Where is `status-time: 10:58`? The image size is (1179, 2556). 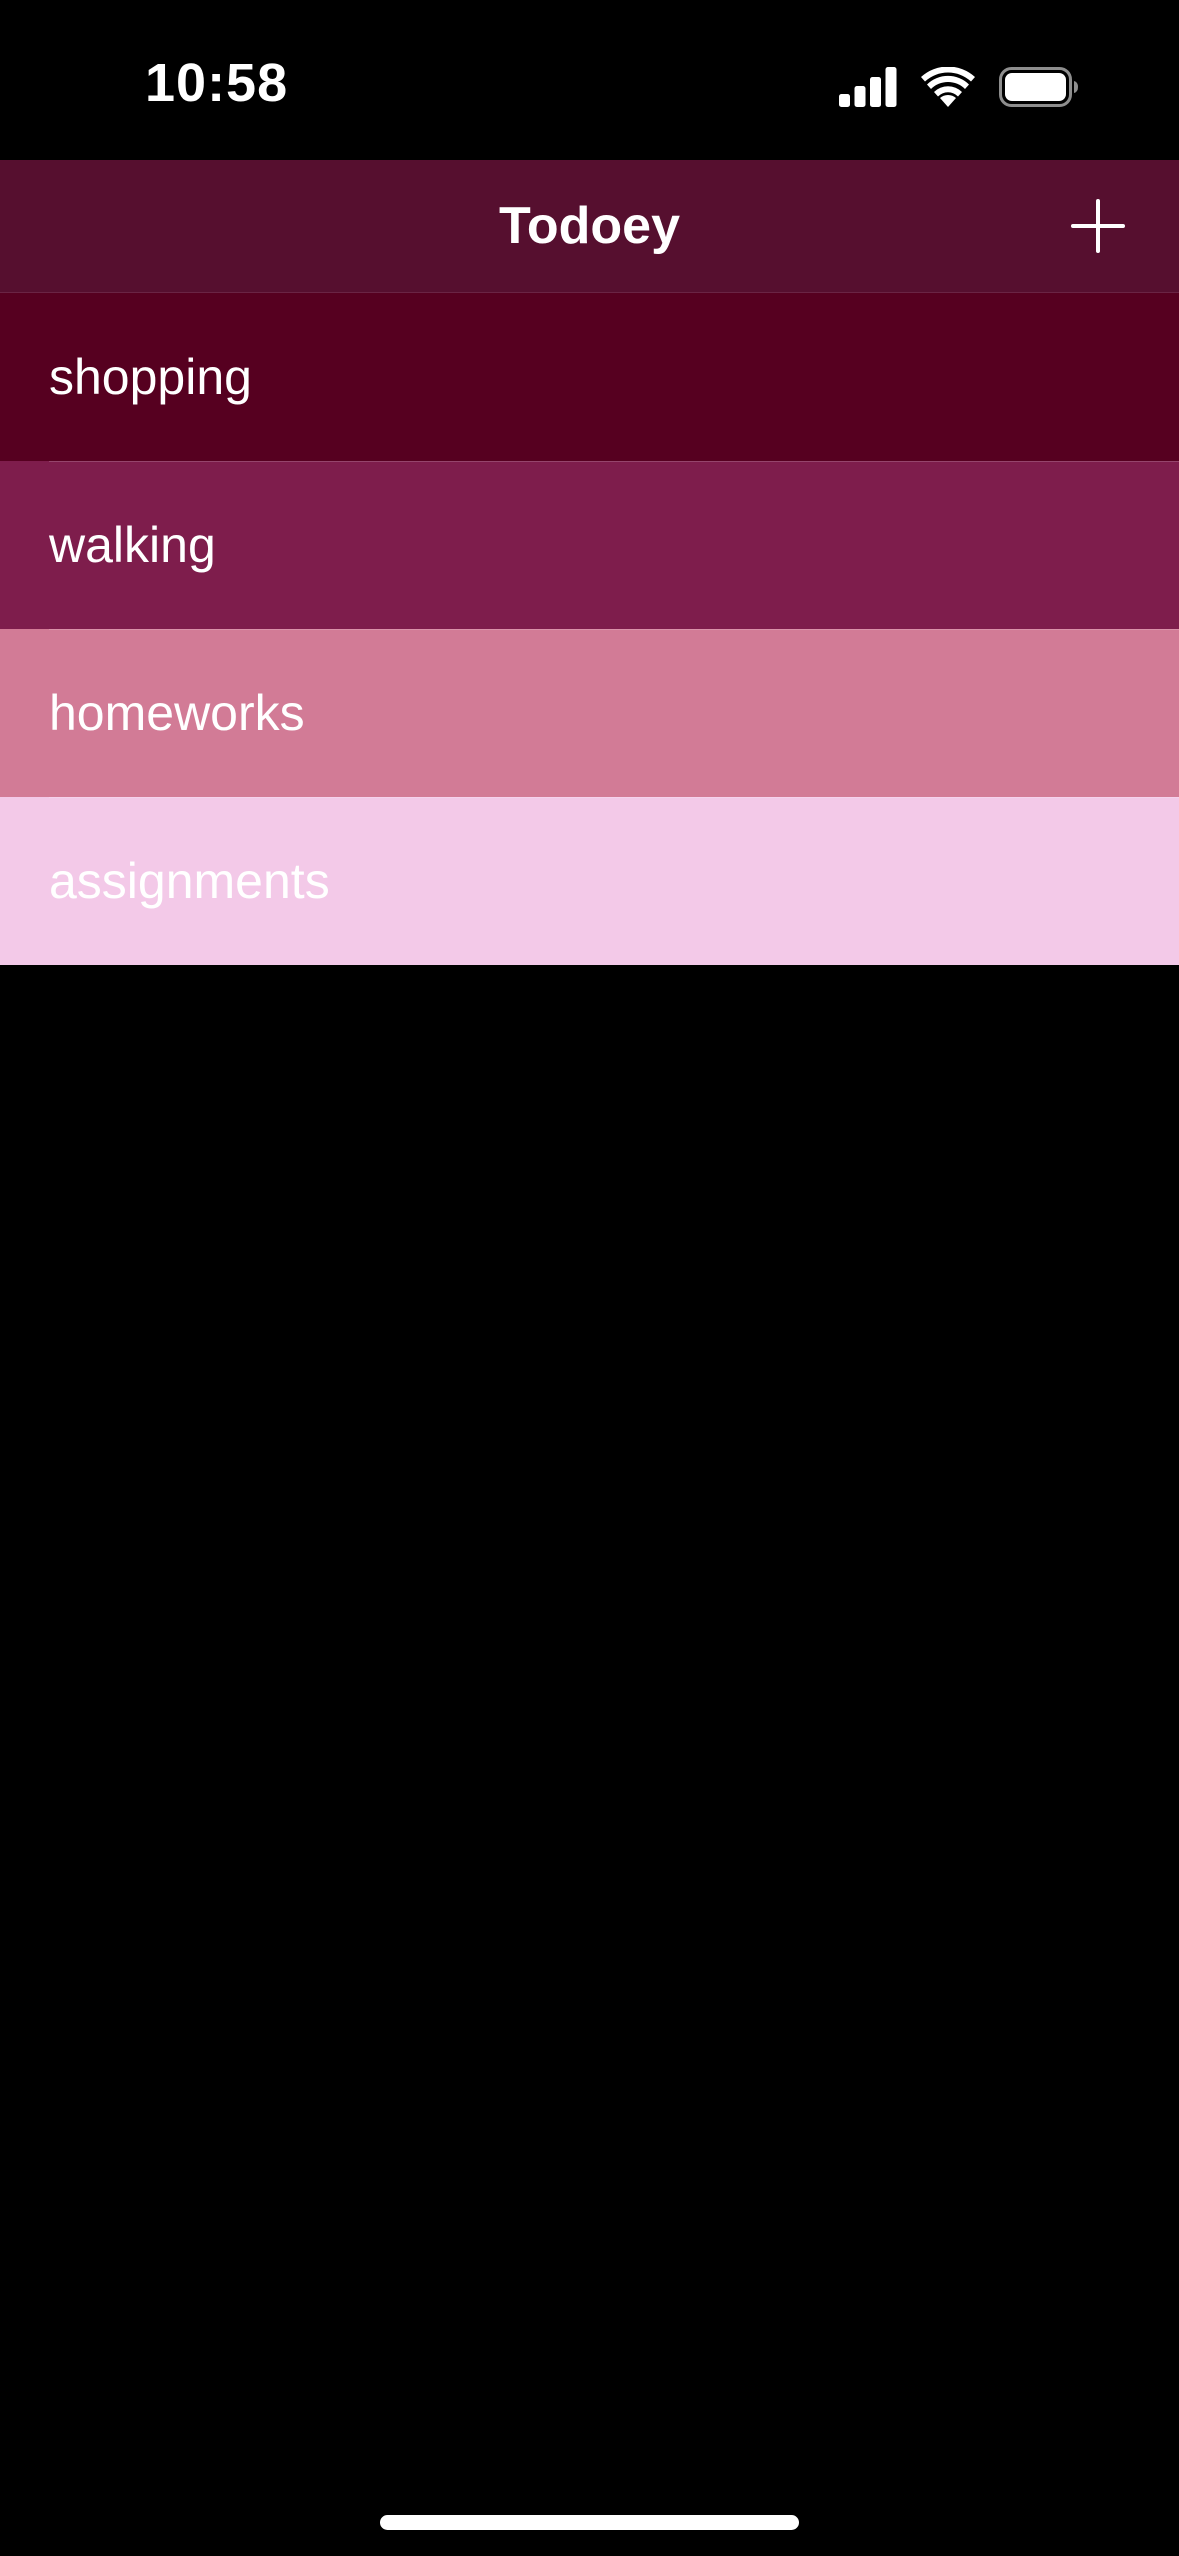 status-time: 10:58 is located at coordinates (217, 83).